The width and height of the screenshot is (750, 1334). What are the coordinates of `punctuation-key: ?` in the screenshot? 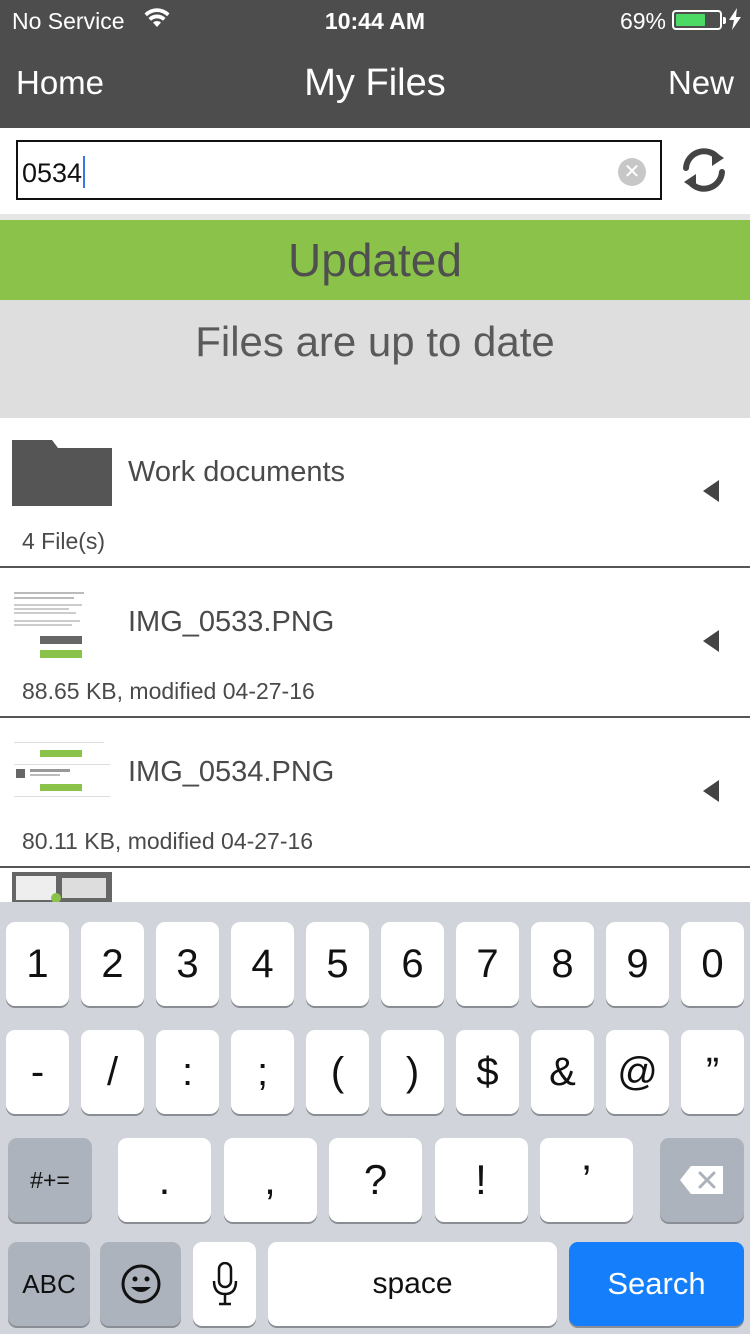 It's located at (375, 1180).